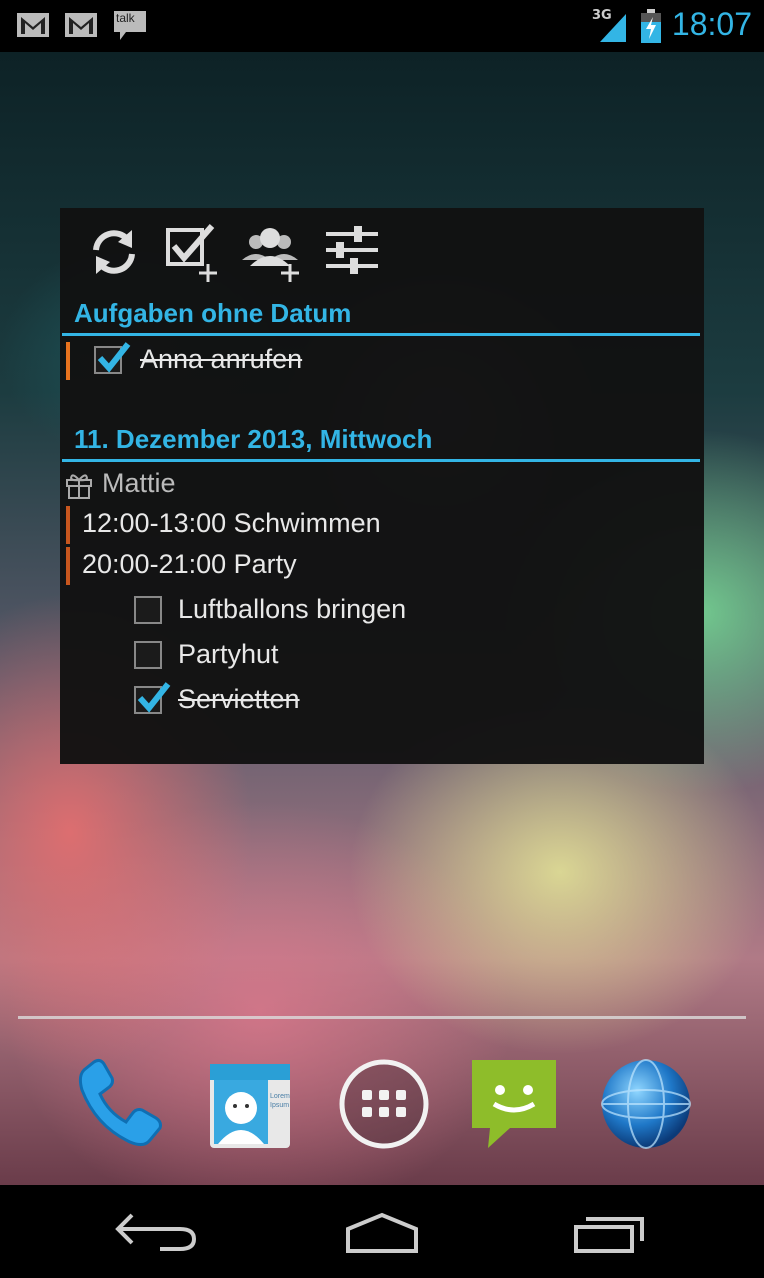 The image size is (764, 1278). I want to click on settings-sliders-icon, so click(352, 252).